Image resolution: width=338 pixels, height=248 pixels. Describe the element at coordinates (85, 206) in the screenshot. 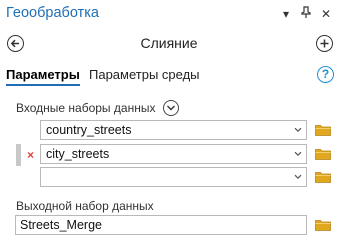

I see `output-dataset-label: Выходной набор данных` at that location.